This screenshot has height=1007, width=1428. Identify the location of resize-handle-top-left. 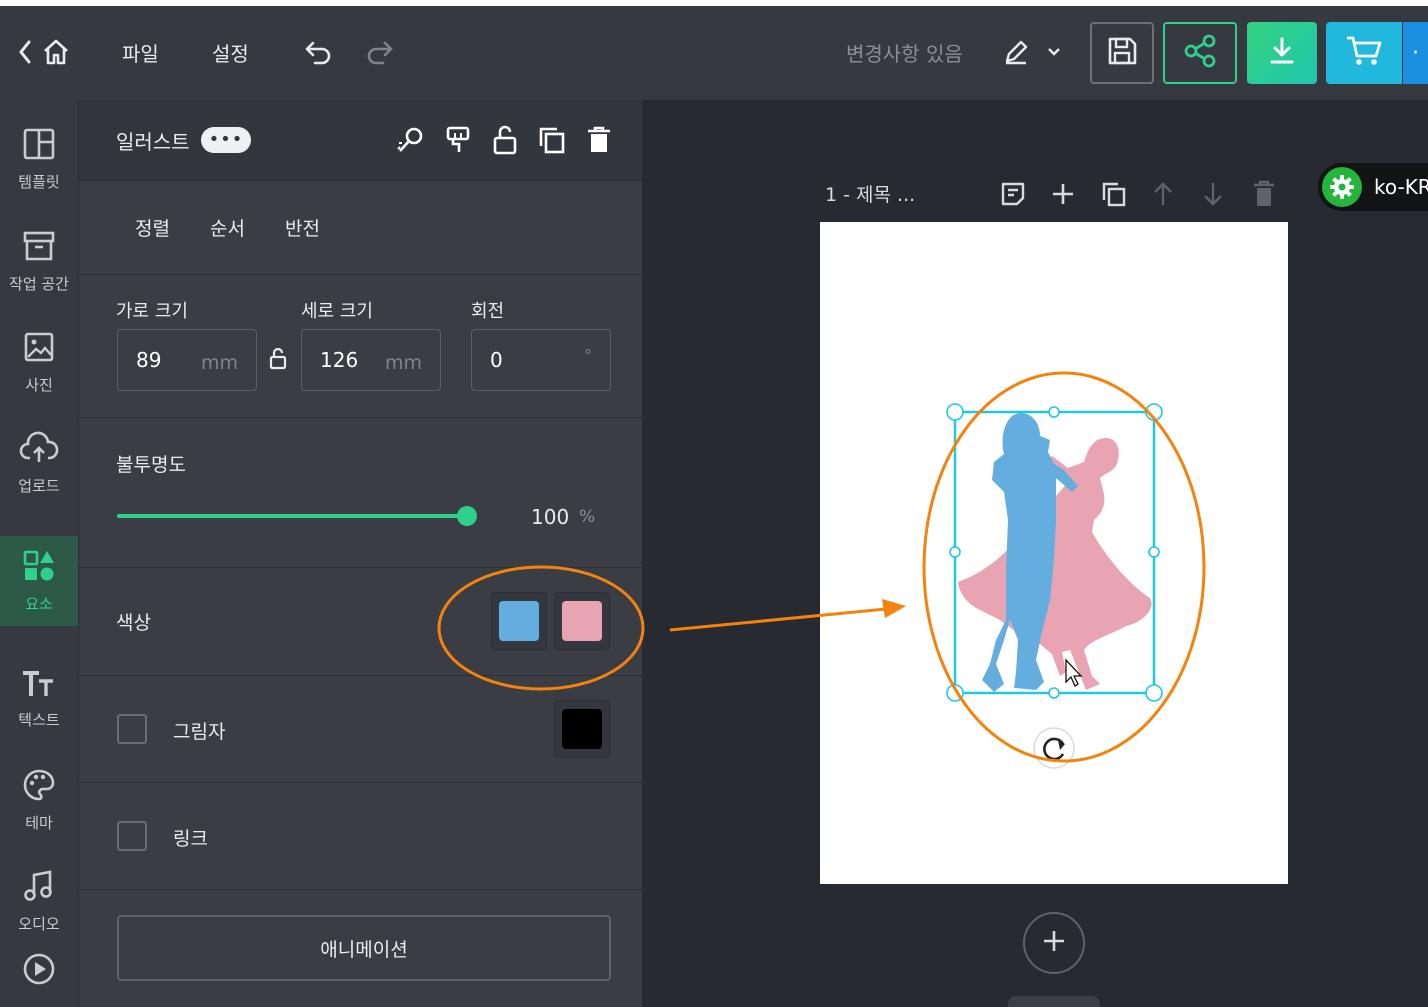
(955, 412).